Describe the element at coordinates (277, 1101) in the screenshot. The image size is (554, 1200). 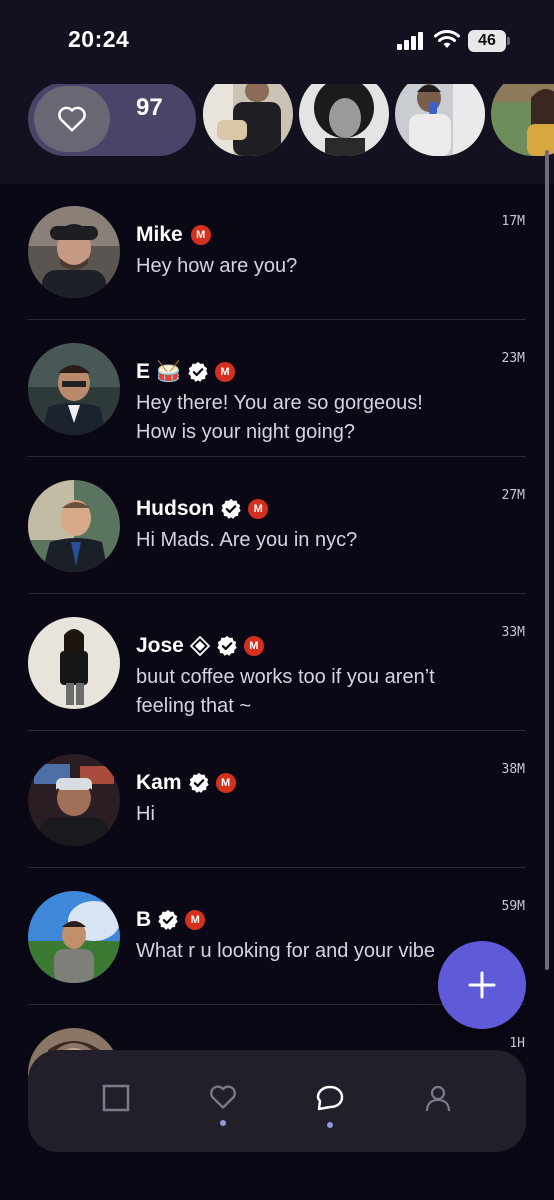
I see `bottom-tab-bar` at that location.